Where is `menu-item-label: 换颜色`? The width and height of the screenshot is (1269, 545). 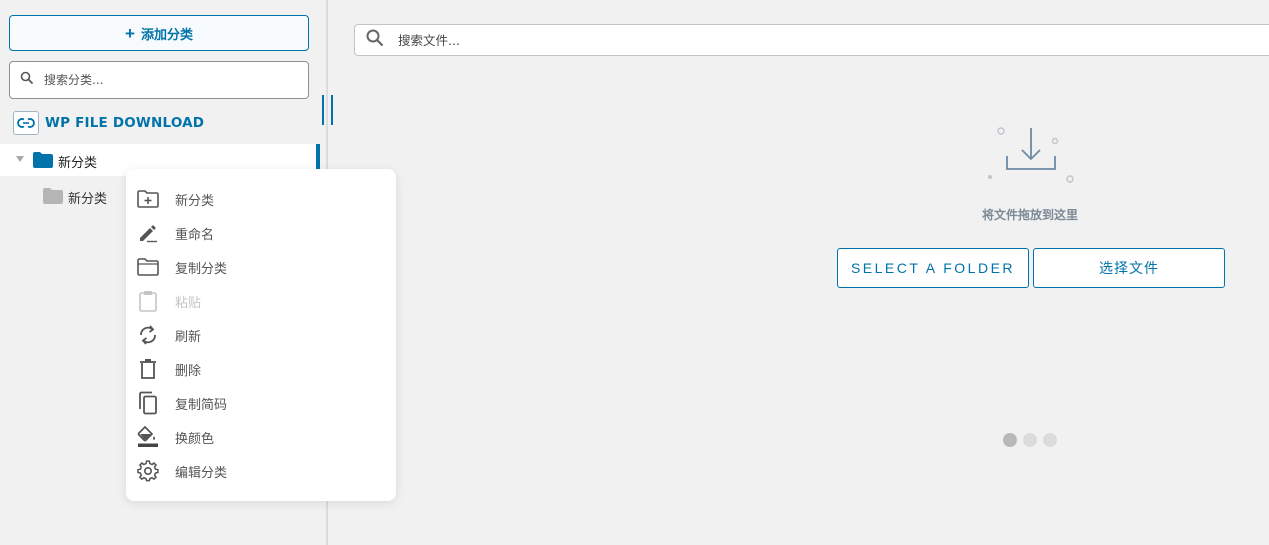
menu-item-label: 换颜色 is located at coordinates (195, 439).